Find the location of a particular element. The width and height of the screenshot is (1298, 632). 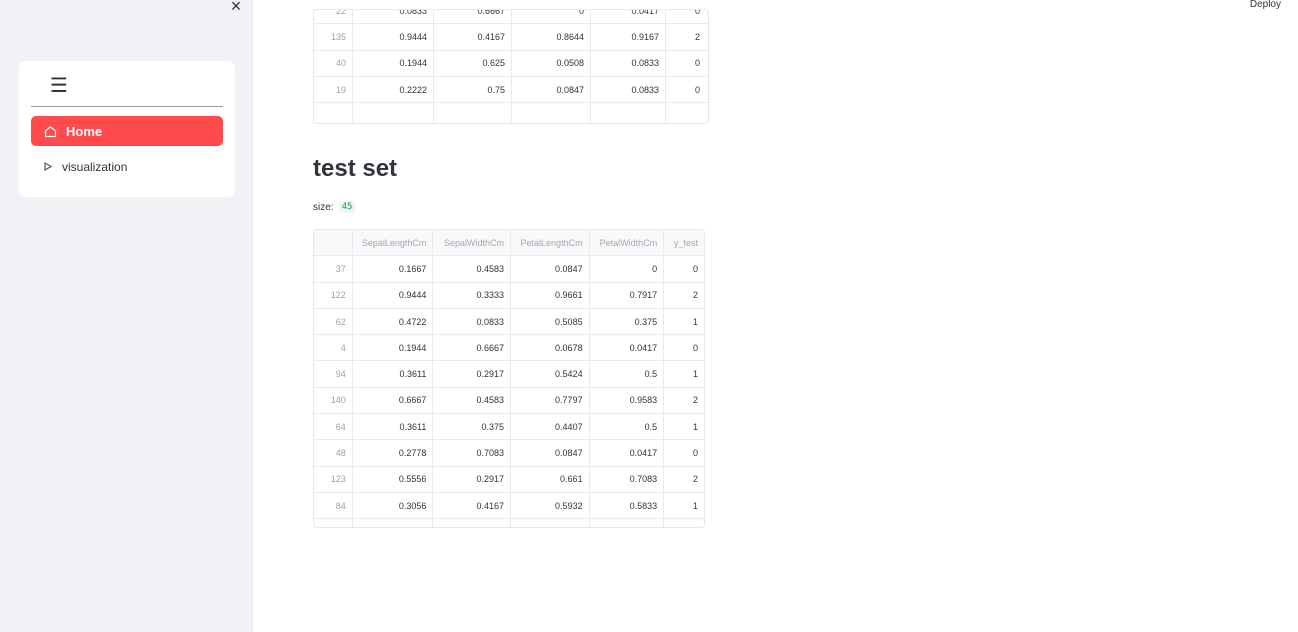

row-index: 37 is located at coordinates (333, 269).